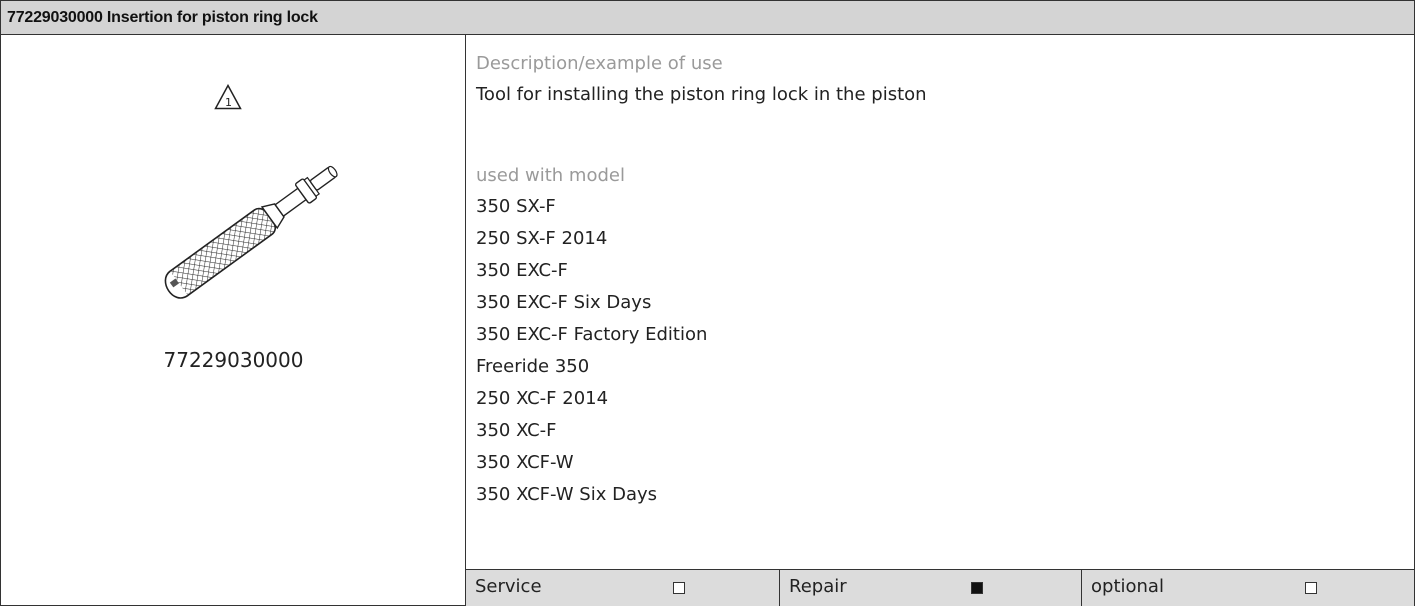 The height and width of the screenshot is (606, 1415). What do you see at coordinates (533, 366) in the screenshot?
I see `model-item: Freeride 350` at bounding box center [533, 366].